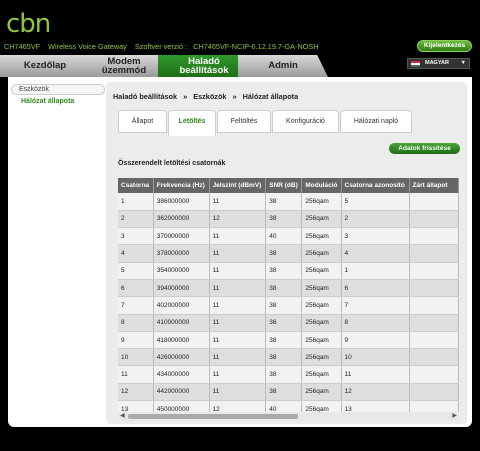 Image resolution: width=480 pixels, height=451 pixels. I want to click on column-header: Jelszint (dBmV), so click(238, 185).